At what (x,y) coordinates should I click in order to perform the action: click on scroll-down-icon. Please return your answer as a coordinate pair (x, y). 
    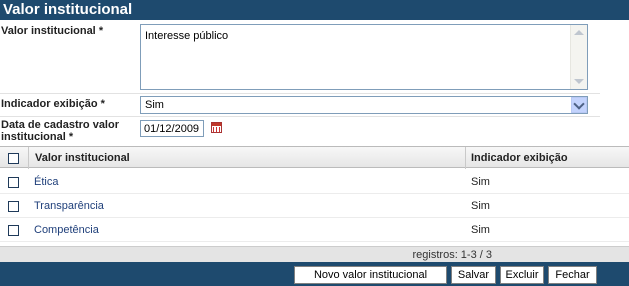
    Looking at the image, I should click on (579, 81).